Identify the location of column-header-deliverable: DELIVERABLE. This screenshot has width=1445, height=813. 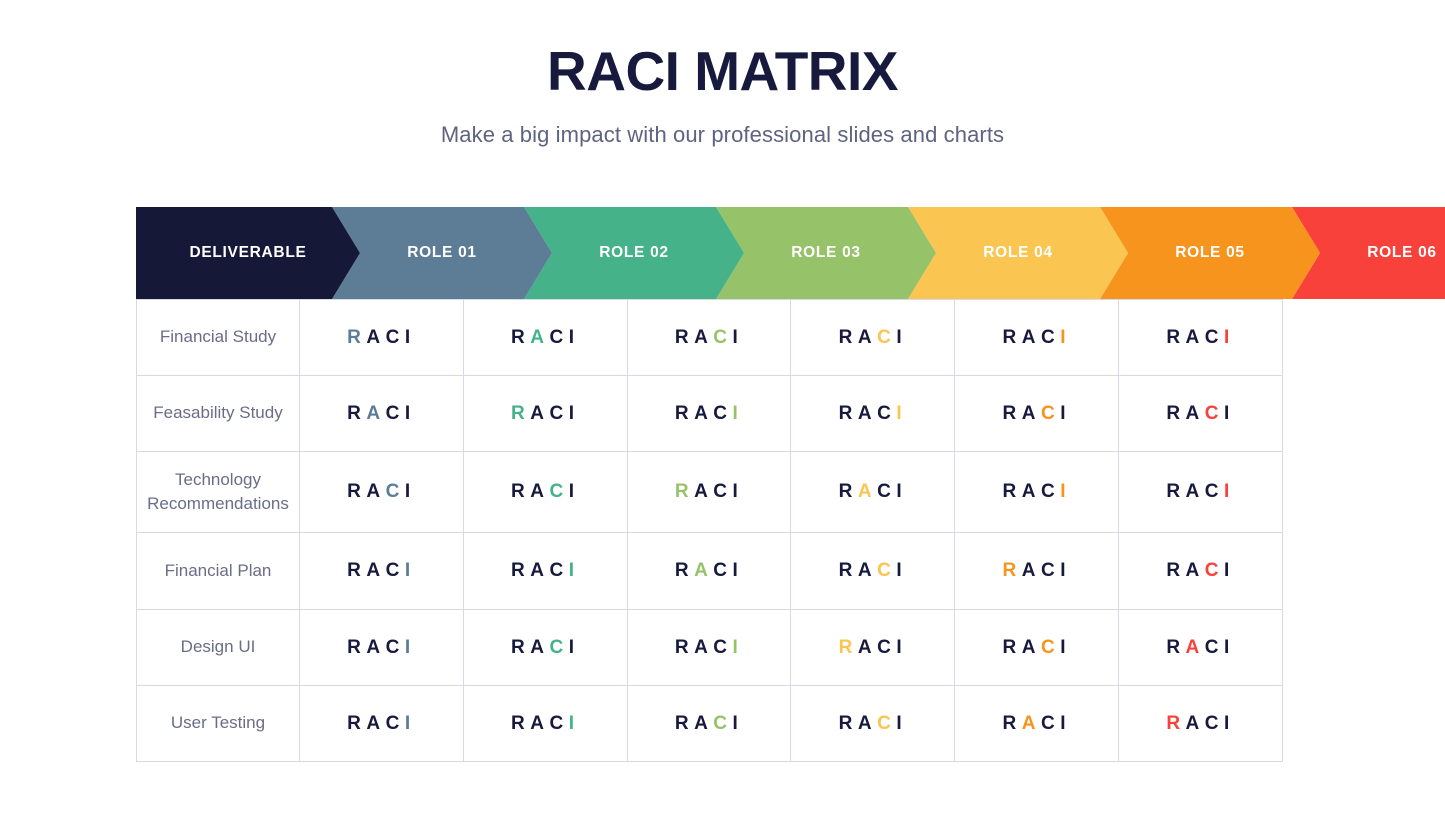
(248, 253).